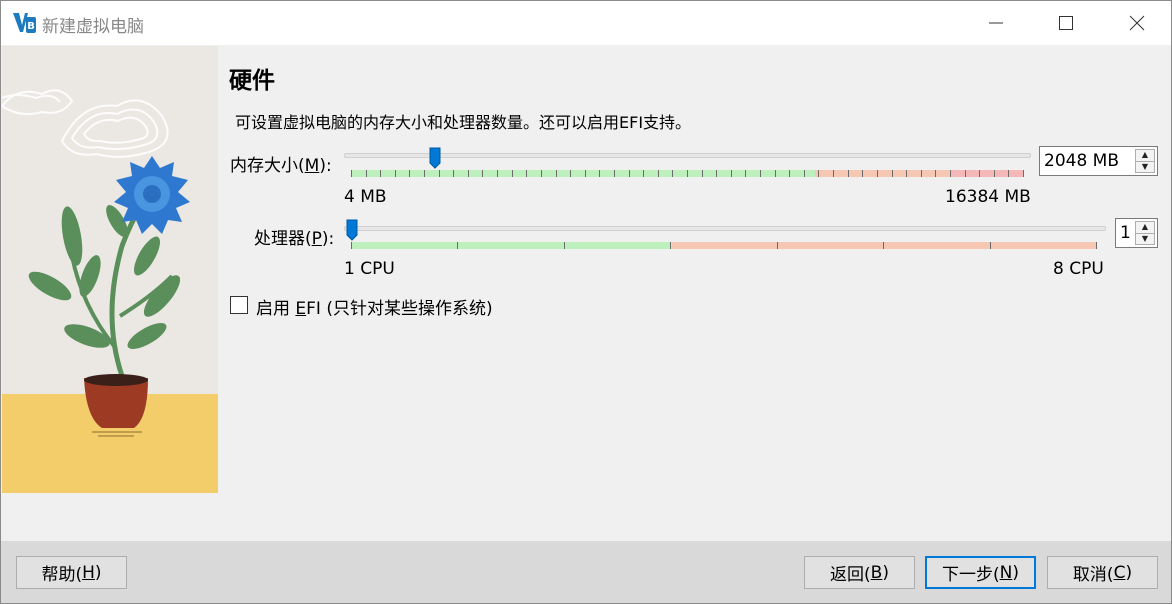  What do you see at coordinates (724, 245) in the screenshot?
I see `processor-slider-ticks` at bounding box center [724, 245].